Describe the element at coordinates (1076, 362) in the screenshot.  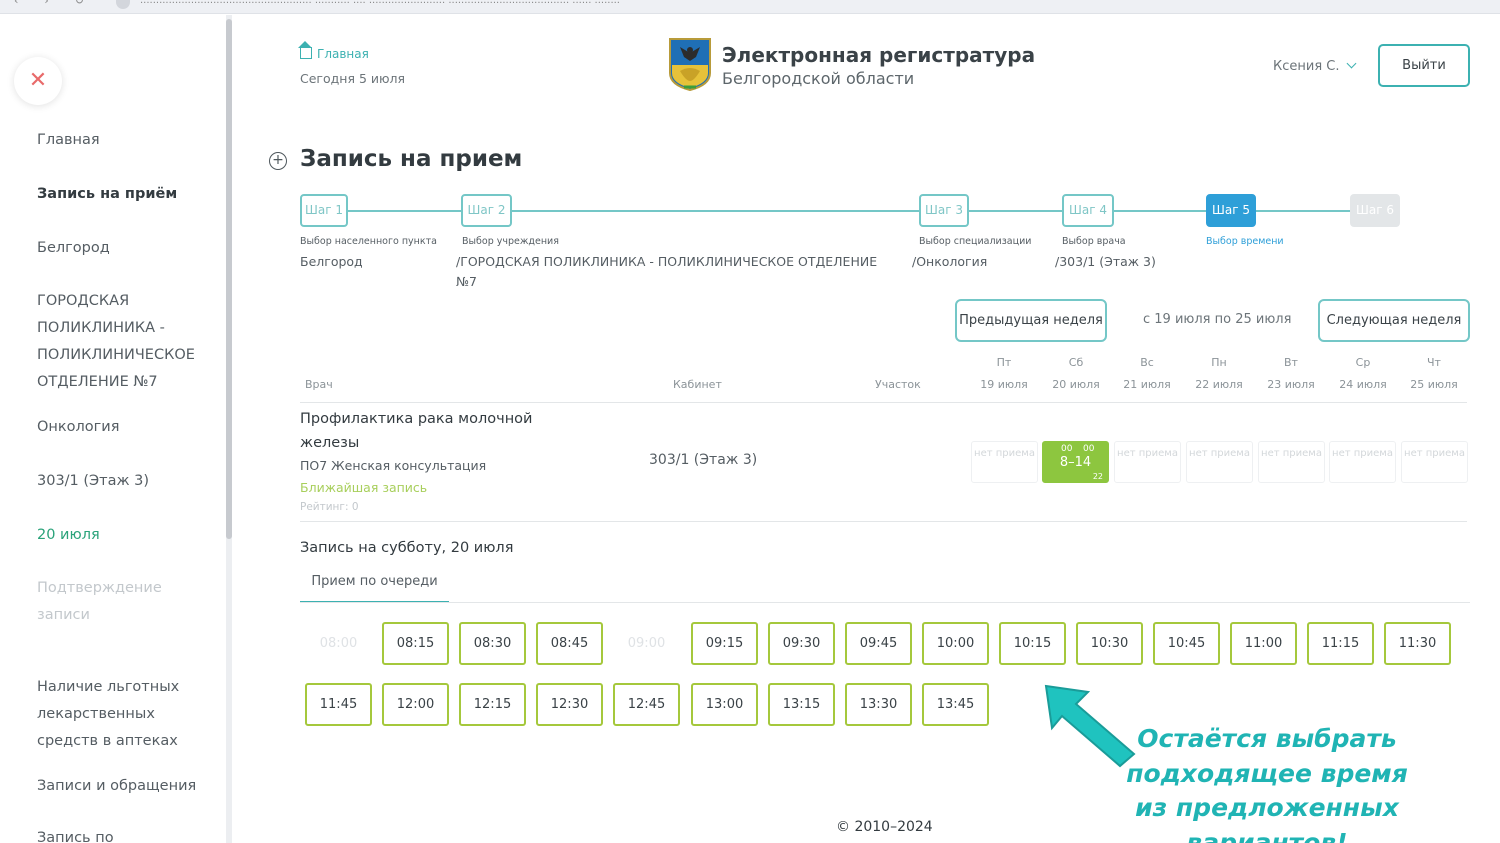
I see `day-dow: Сб` at that location.